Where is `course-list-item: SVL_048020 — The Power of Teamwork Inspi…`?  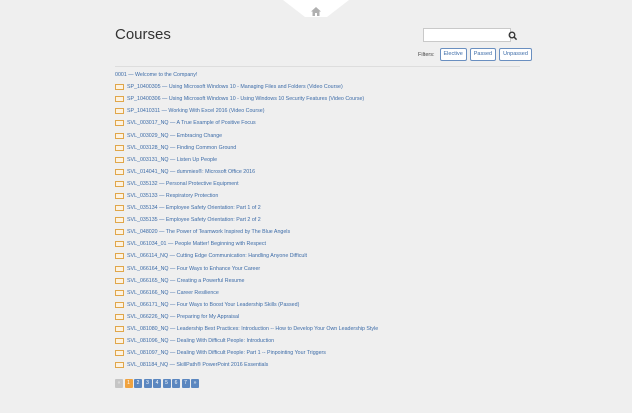 course-list-item: SVL_048020 — The Power of Teamwork Inspi… is located at coordinates (317, 232).